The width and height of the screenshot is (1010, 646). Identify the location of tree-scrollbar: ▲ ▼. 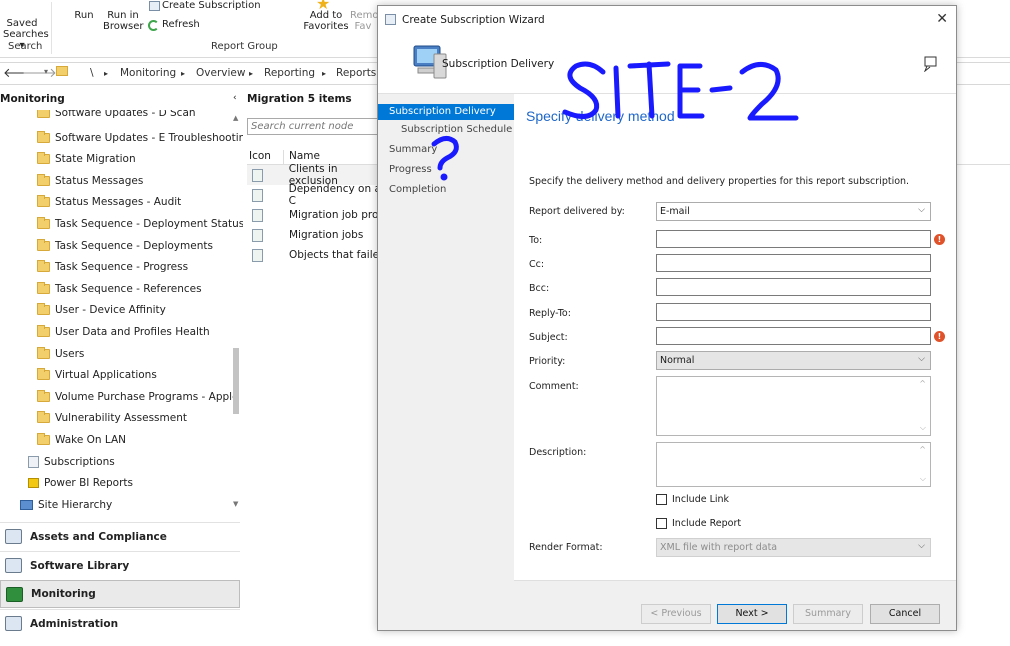
(236, 312).